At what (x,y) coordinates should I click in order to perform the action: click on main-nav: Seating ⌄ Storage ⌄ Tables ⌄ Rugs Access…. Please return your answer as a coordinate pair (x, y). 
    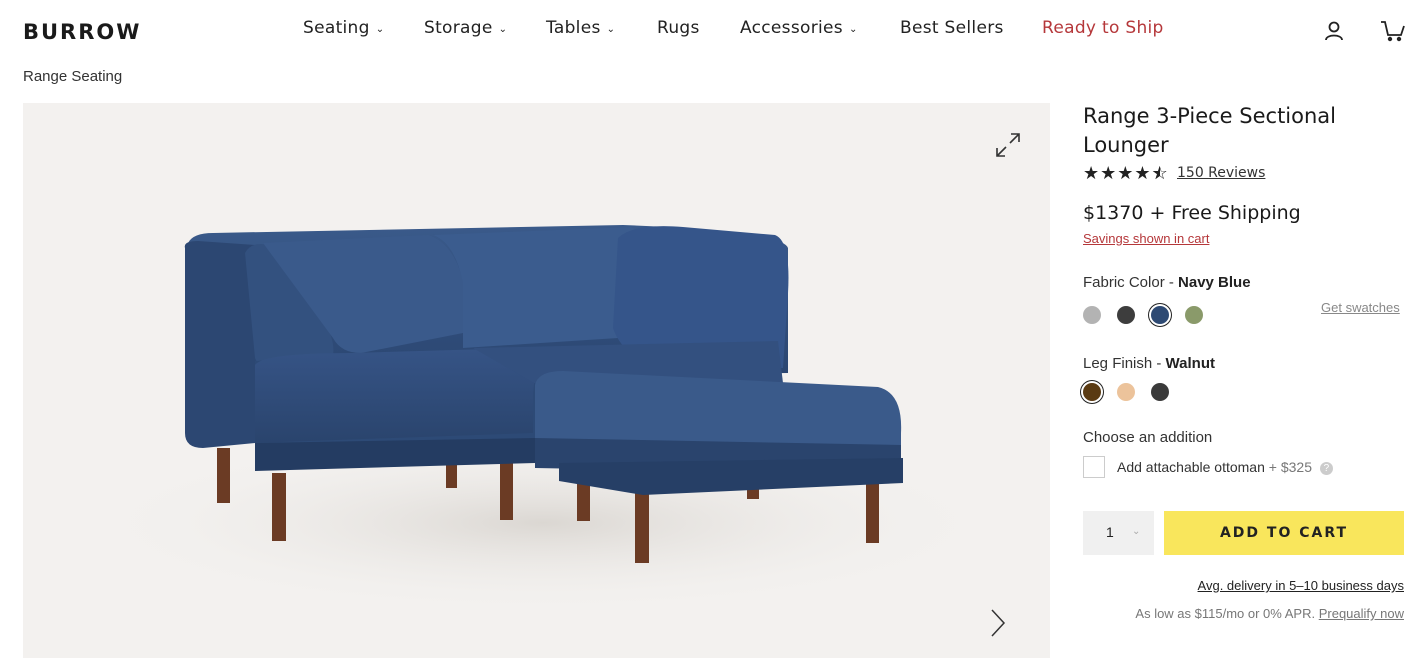
    Looking at the image, I should click on (714, 33).